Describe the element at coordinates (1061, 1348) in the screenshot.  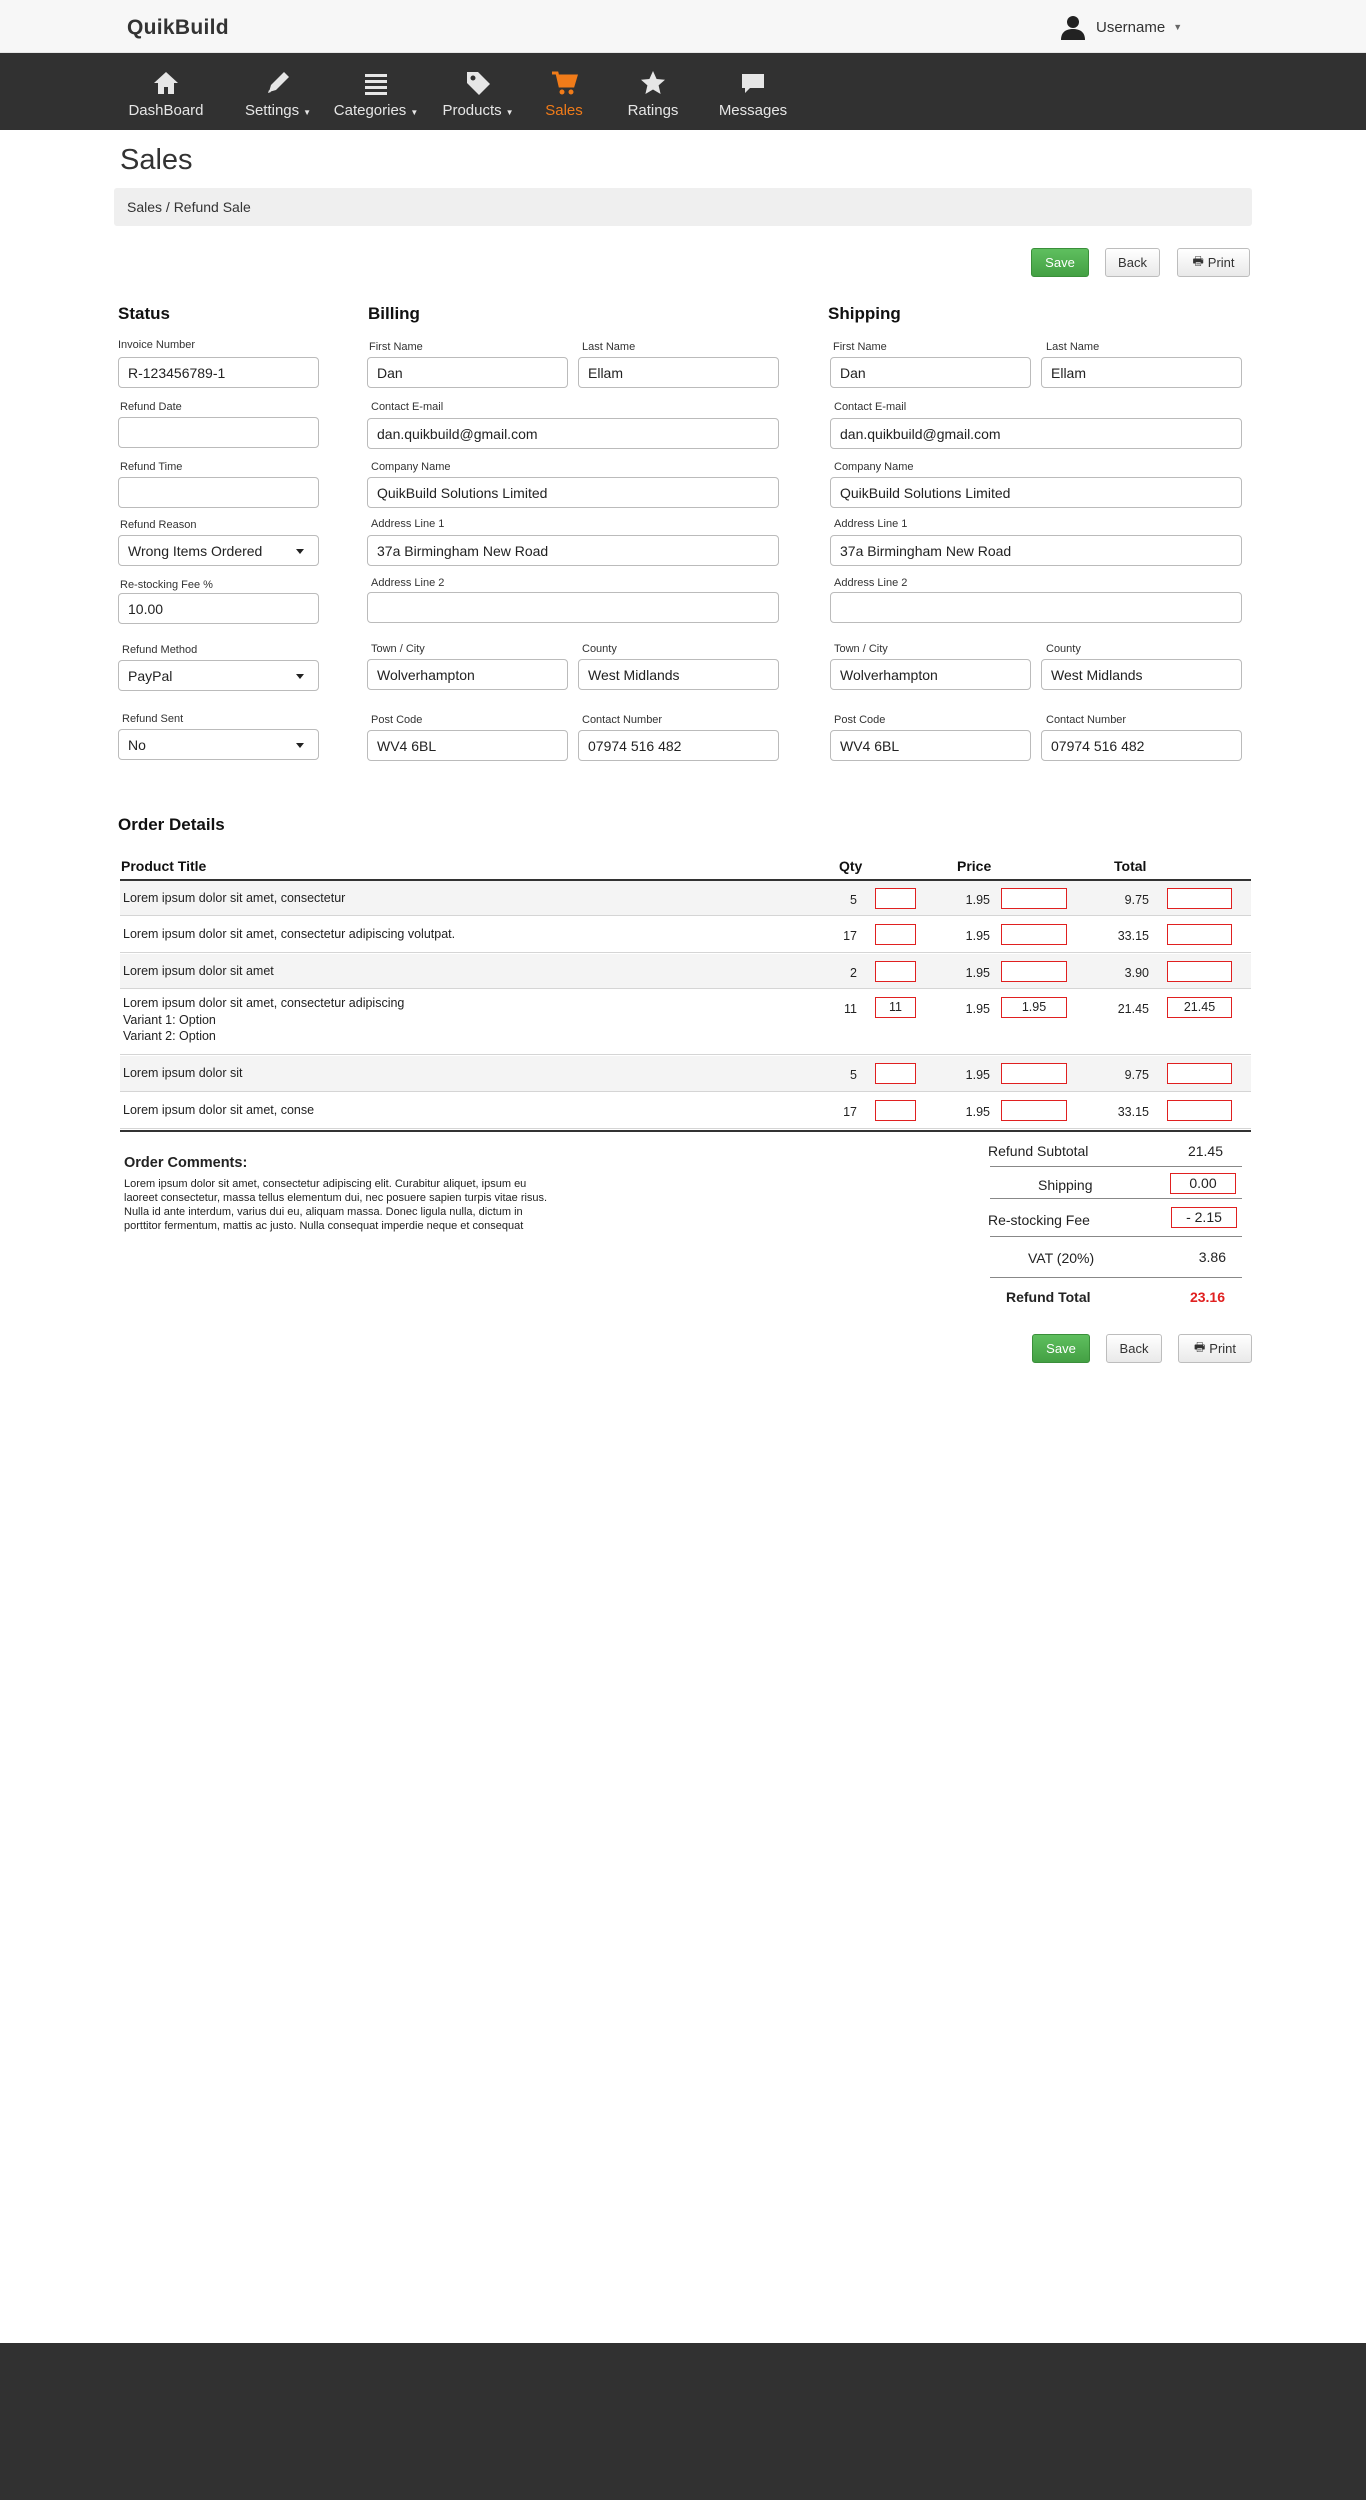
I see `save-button-bottom: Save` at that location.